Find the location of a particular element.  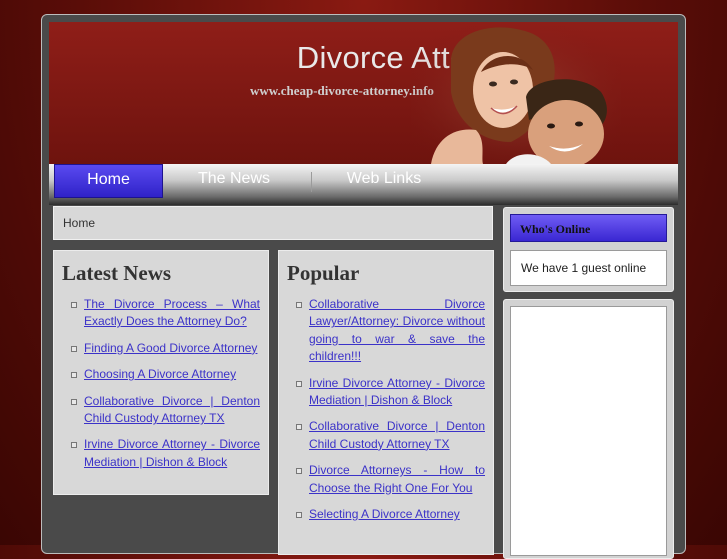

main-nav: Home The News Web Links is located at coordinates (363, 184).